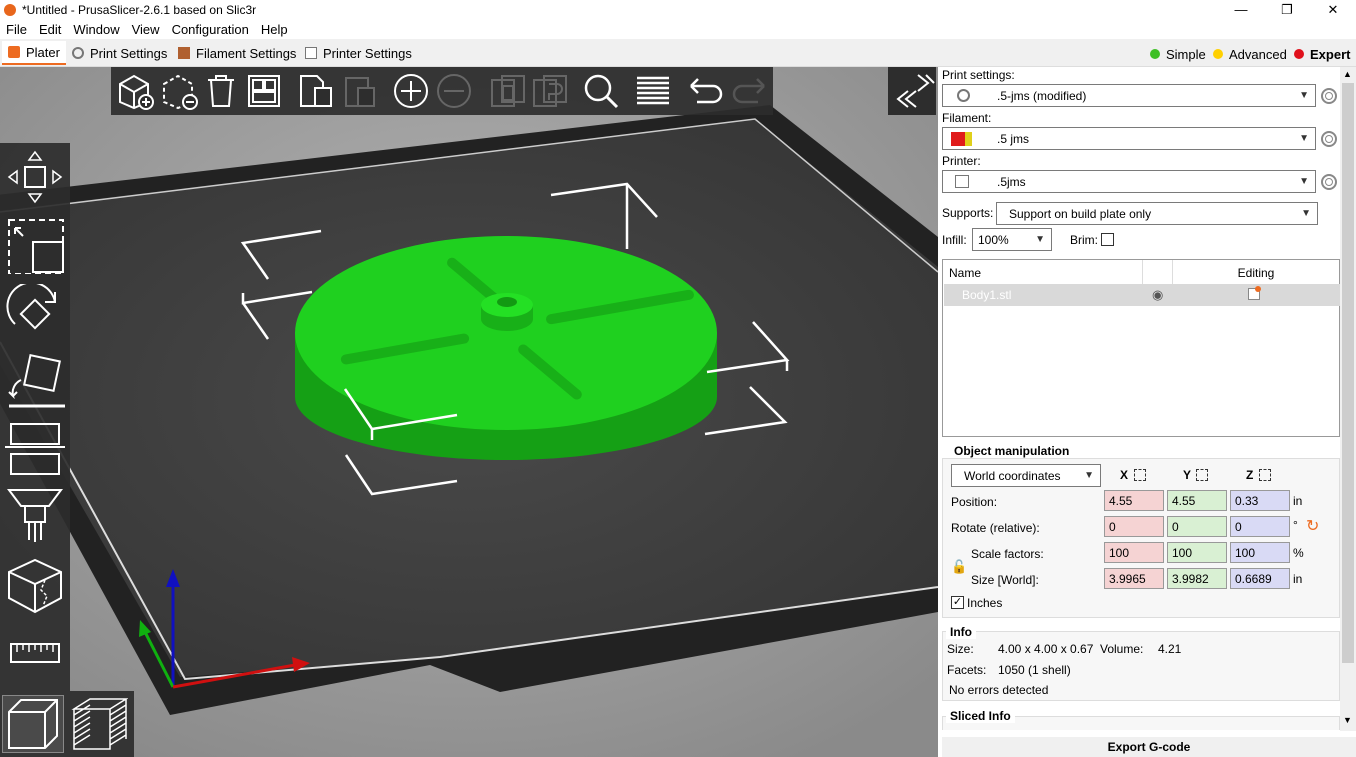  What do you see at coordinates (1347, 74) in the screenshot?
I see `scroll-up-icon: ▲` at bounding box center [1347, 74].